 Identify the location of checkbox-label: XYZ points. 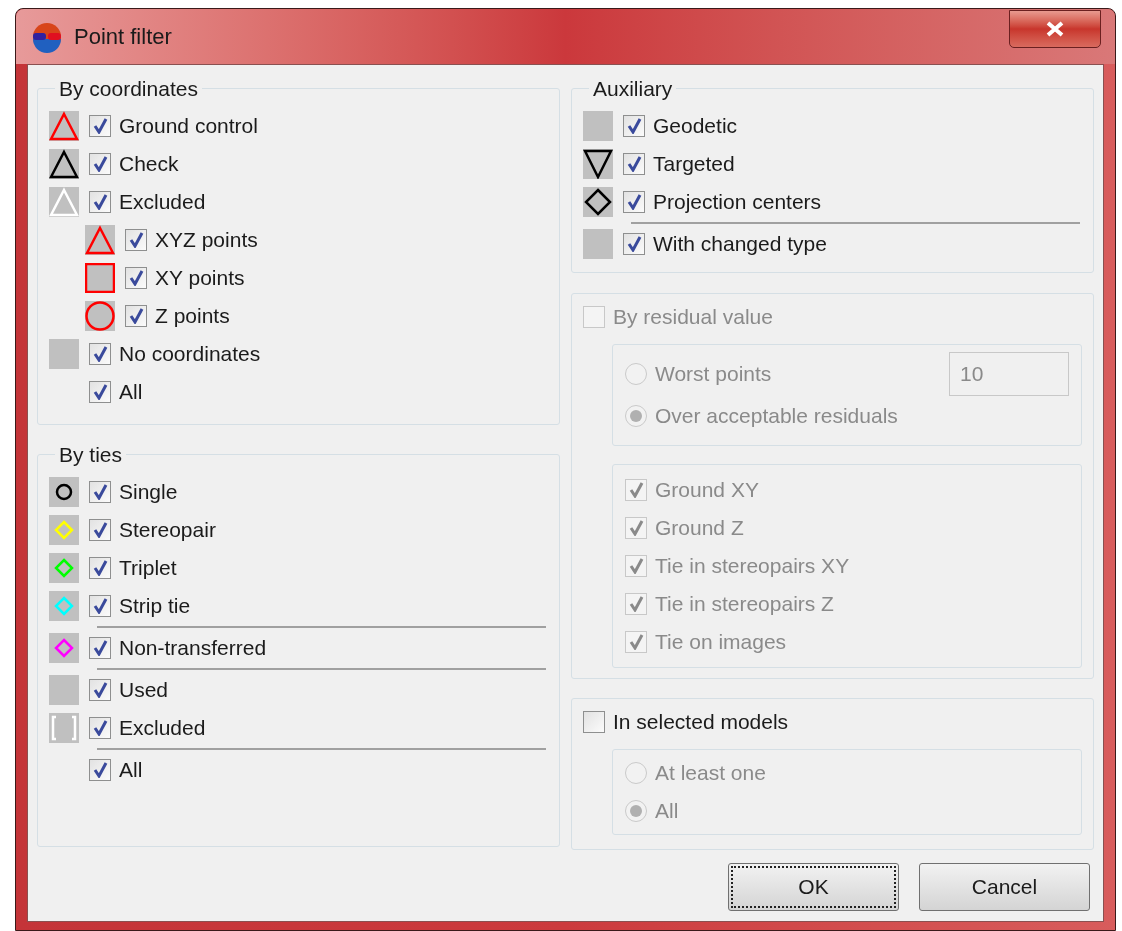
(206, 239).